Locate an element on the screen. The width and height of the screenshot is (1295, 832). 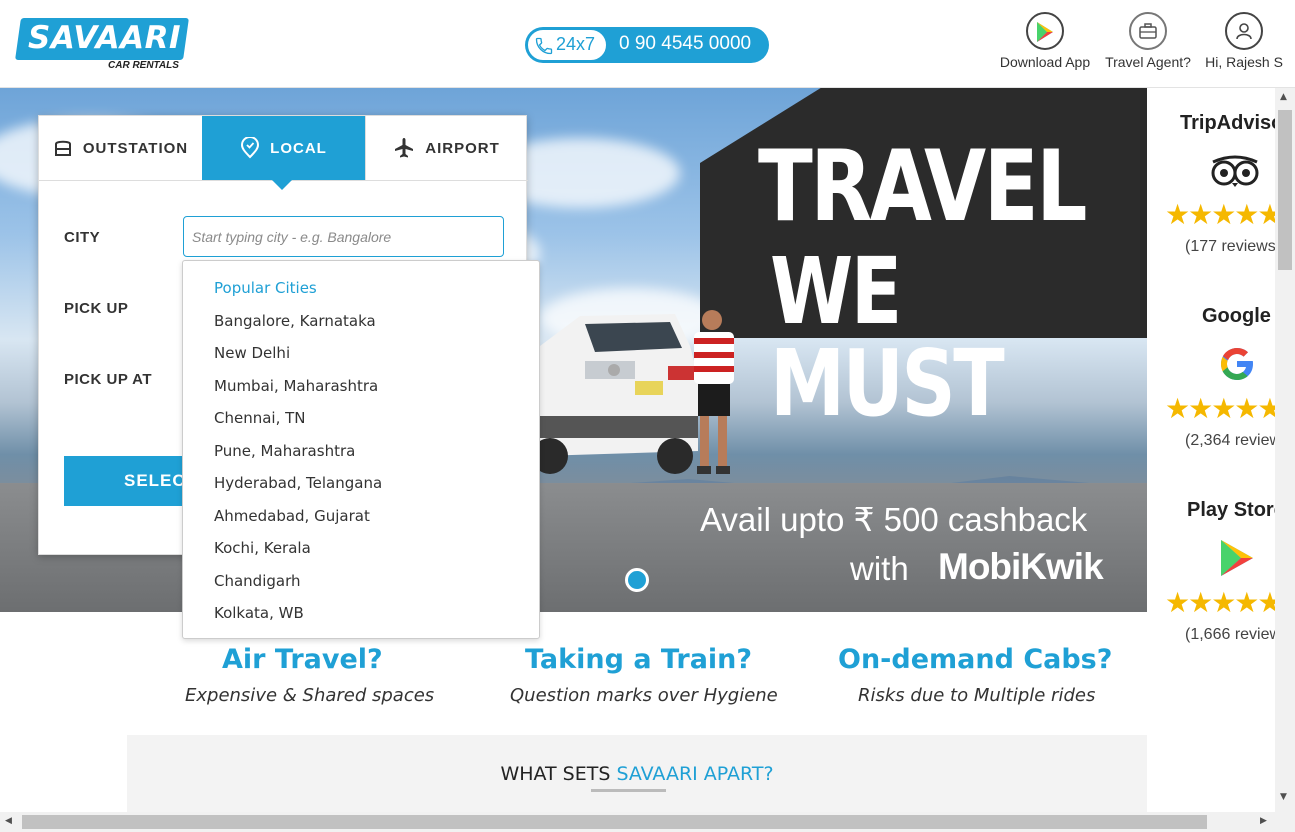
play-store-review-count: (1,666 reviews) is located at coordinates (1230, 634).